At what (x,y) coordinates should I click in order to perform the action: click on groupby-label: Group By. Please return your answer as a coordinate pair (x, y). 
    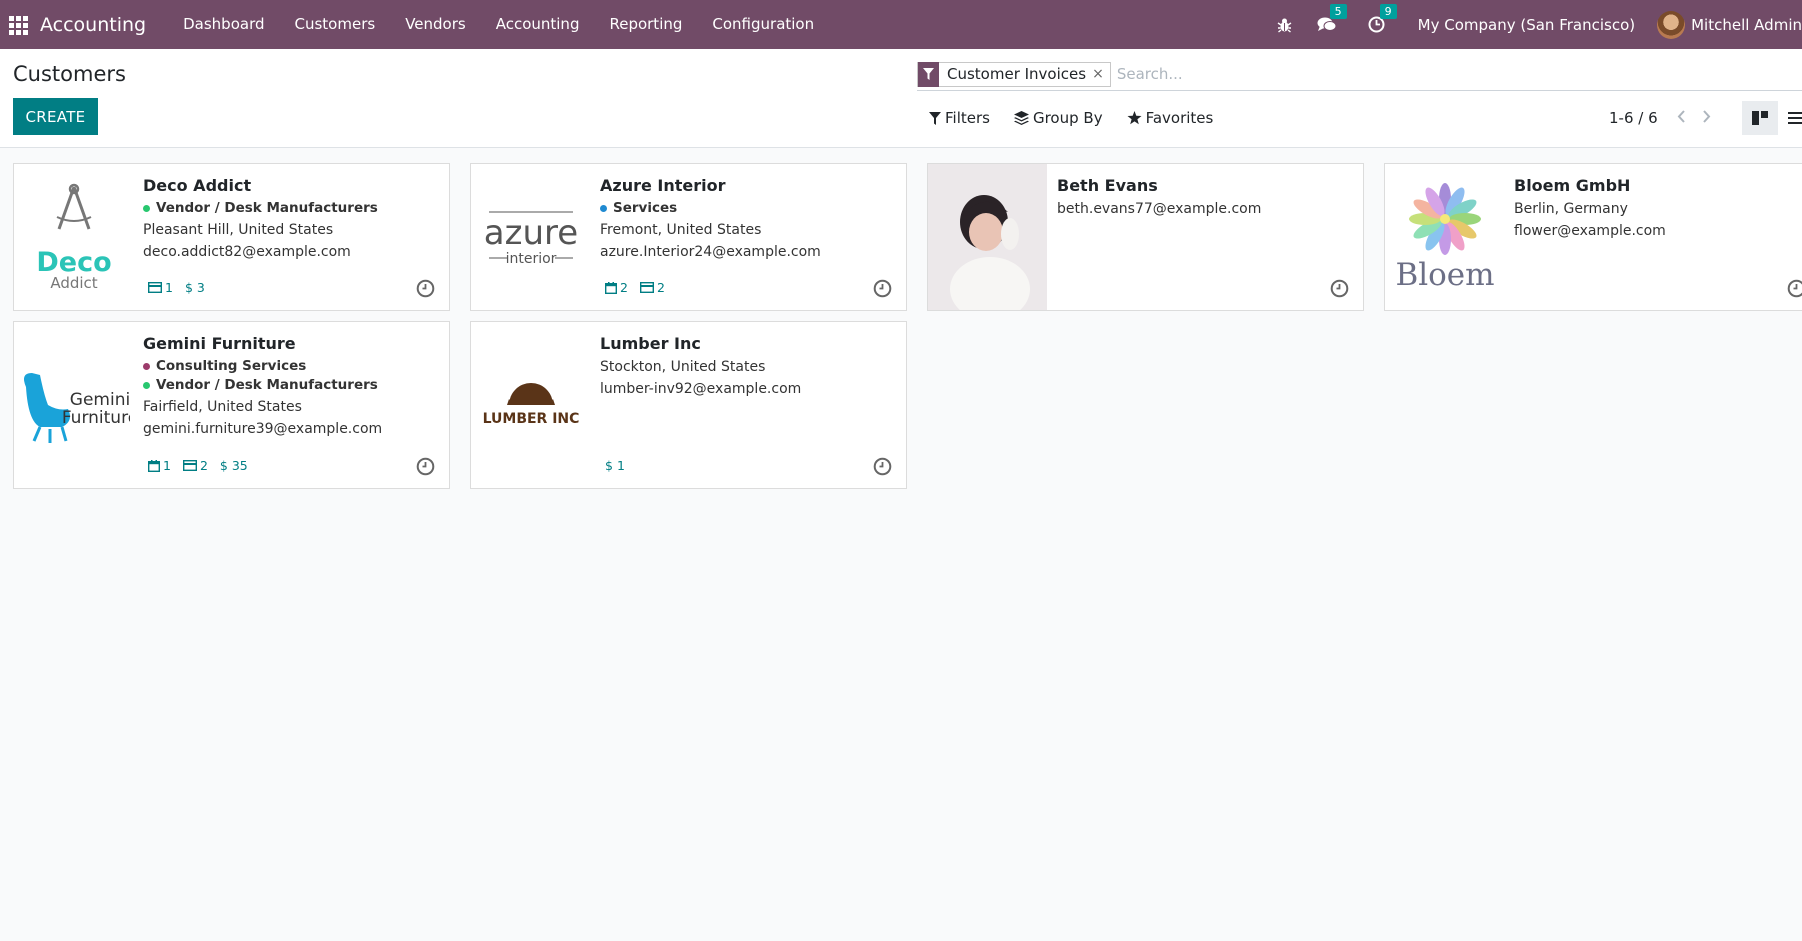
    Looking at the image, I should click on (1067, 118).